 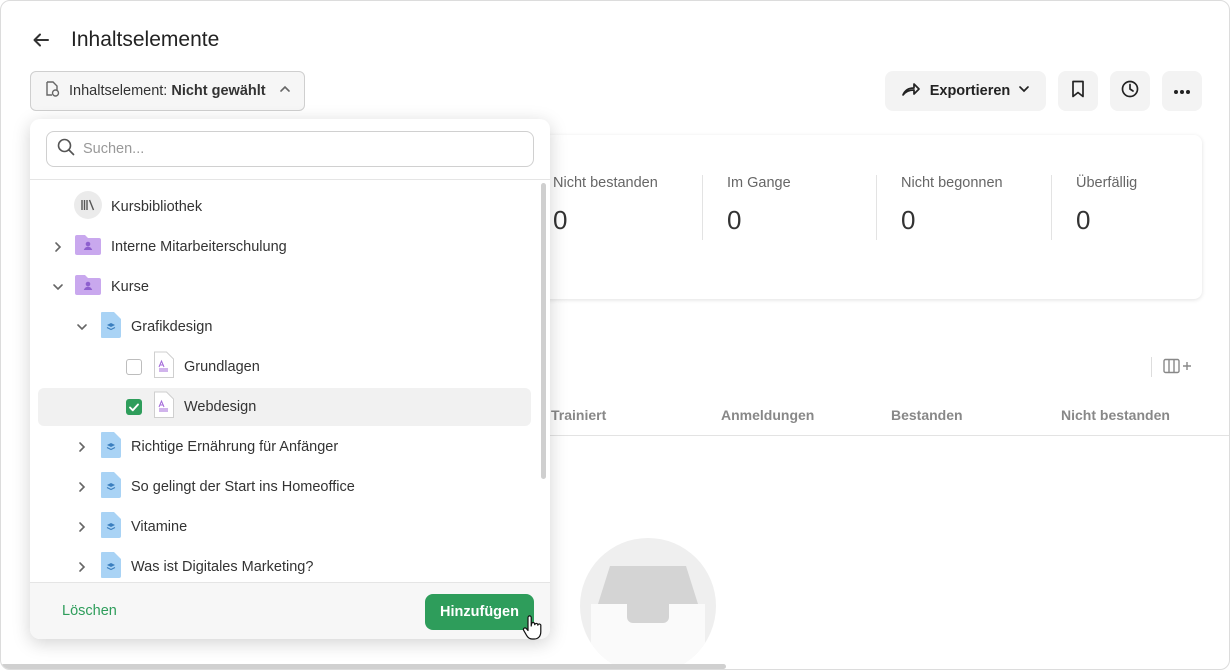 I want to click on content-item-icon, so click(x=52, y=91).